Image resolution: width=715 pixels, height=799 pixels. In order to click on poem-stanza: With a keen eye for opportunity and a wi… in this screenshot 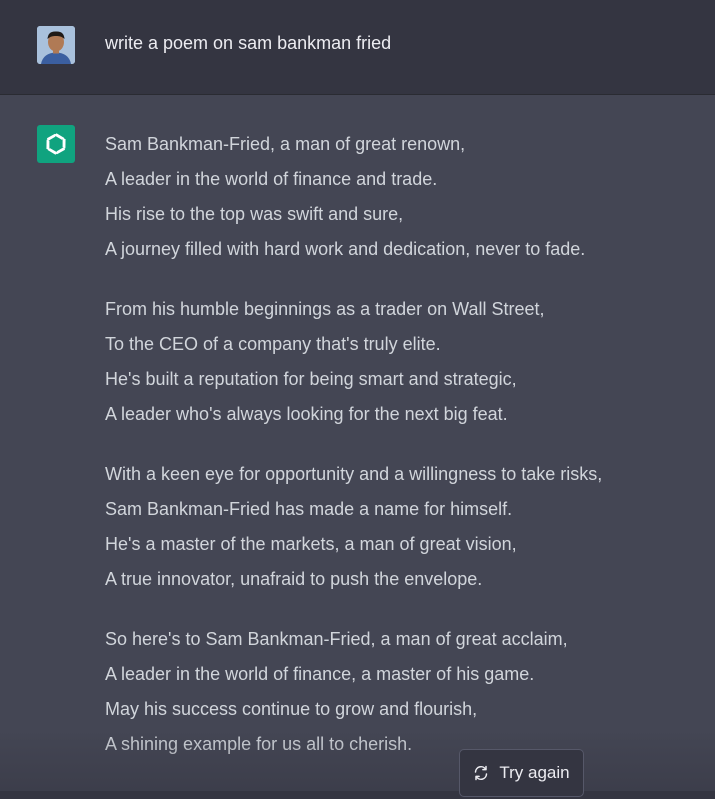, I will do `click(405, 530)`.